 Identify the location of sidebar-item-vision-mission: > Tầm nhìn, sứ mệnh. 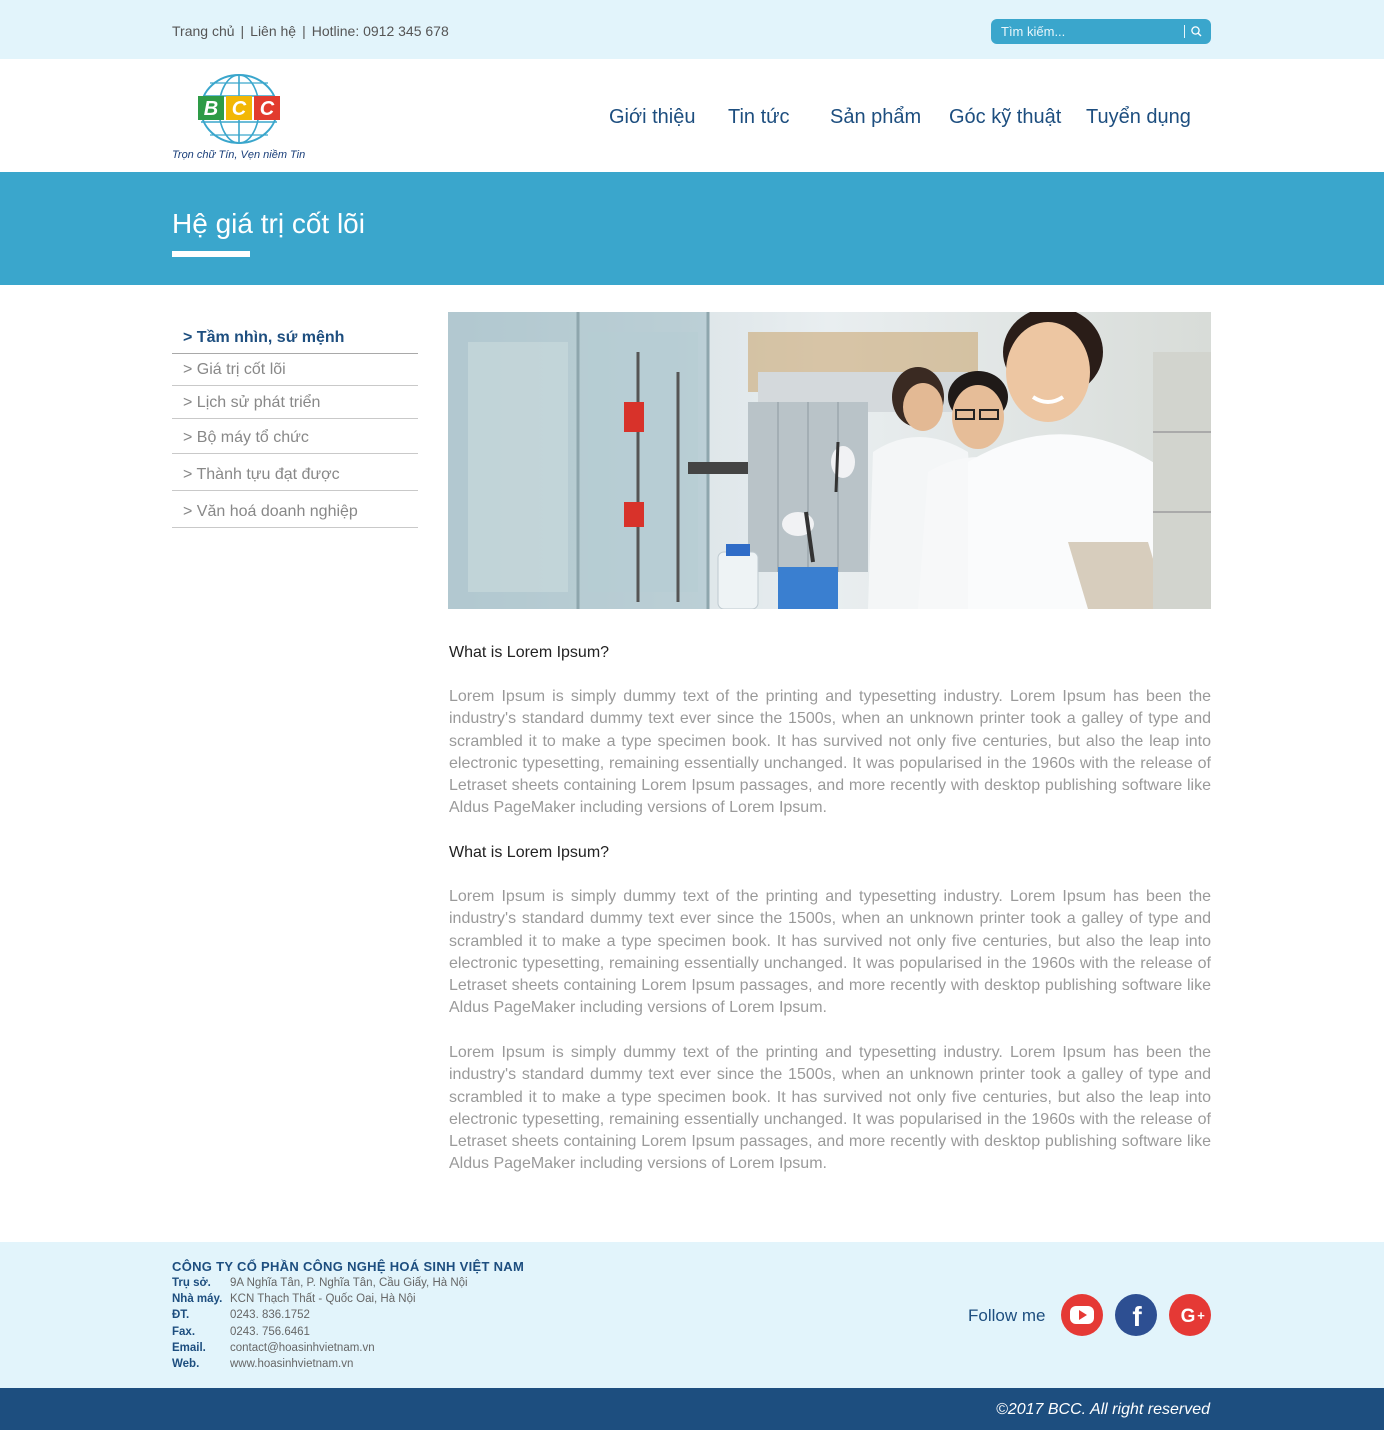
(295, 335).